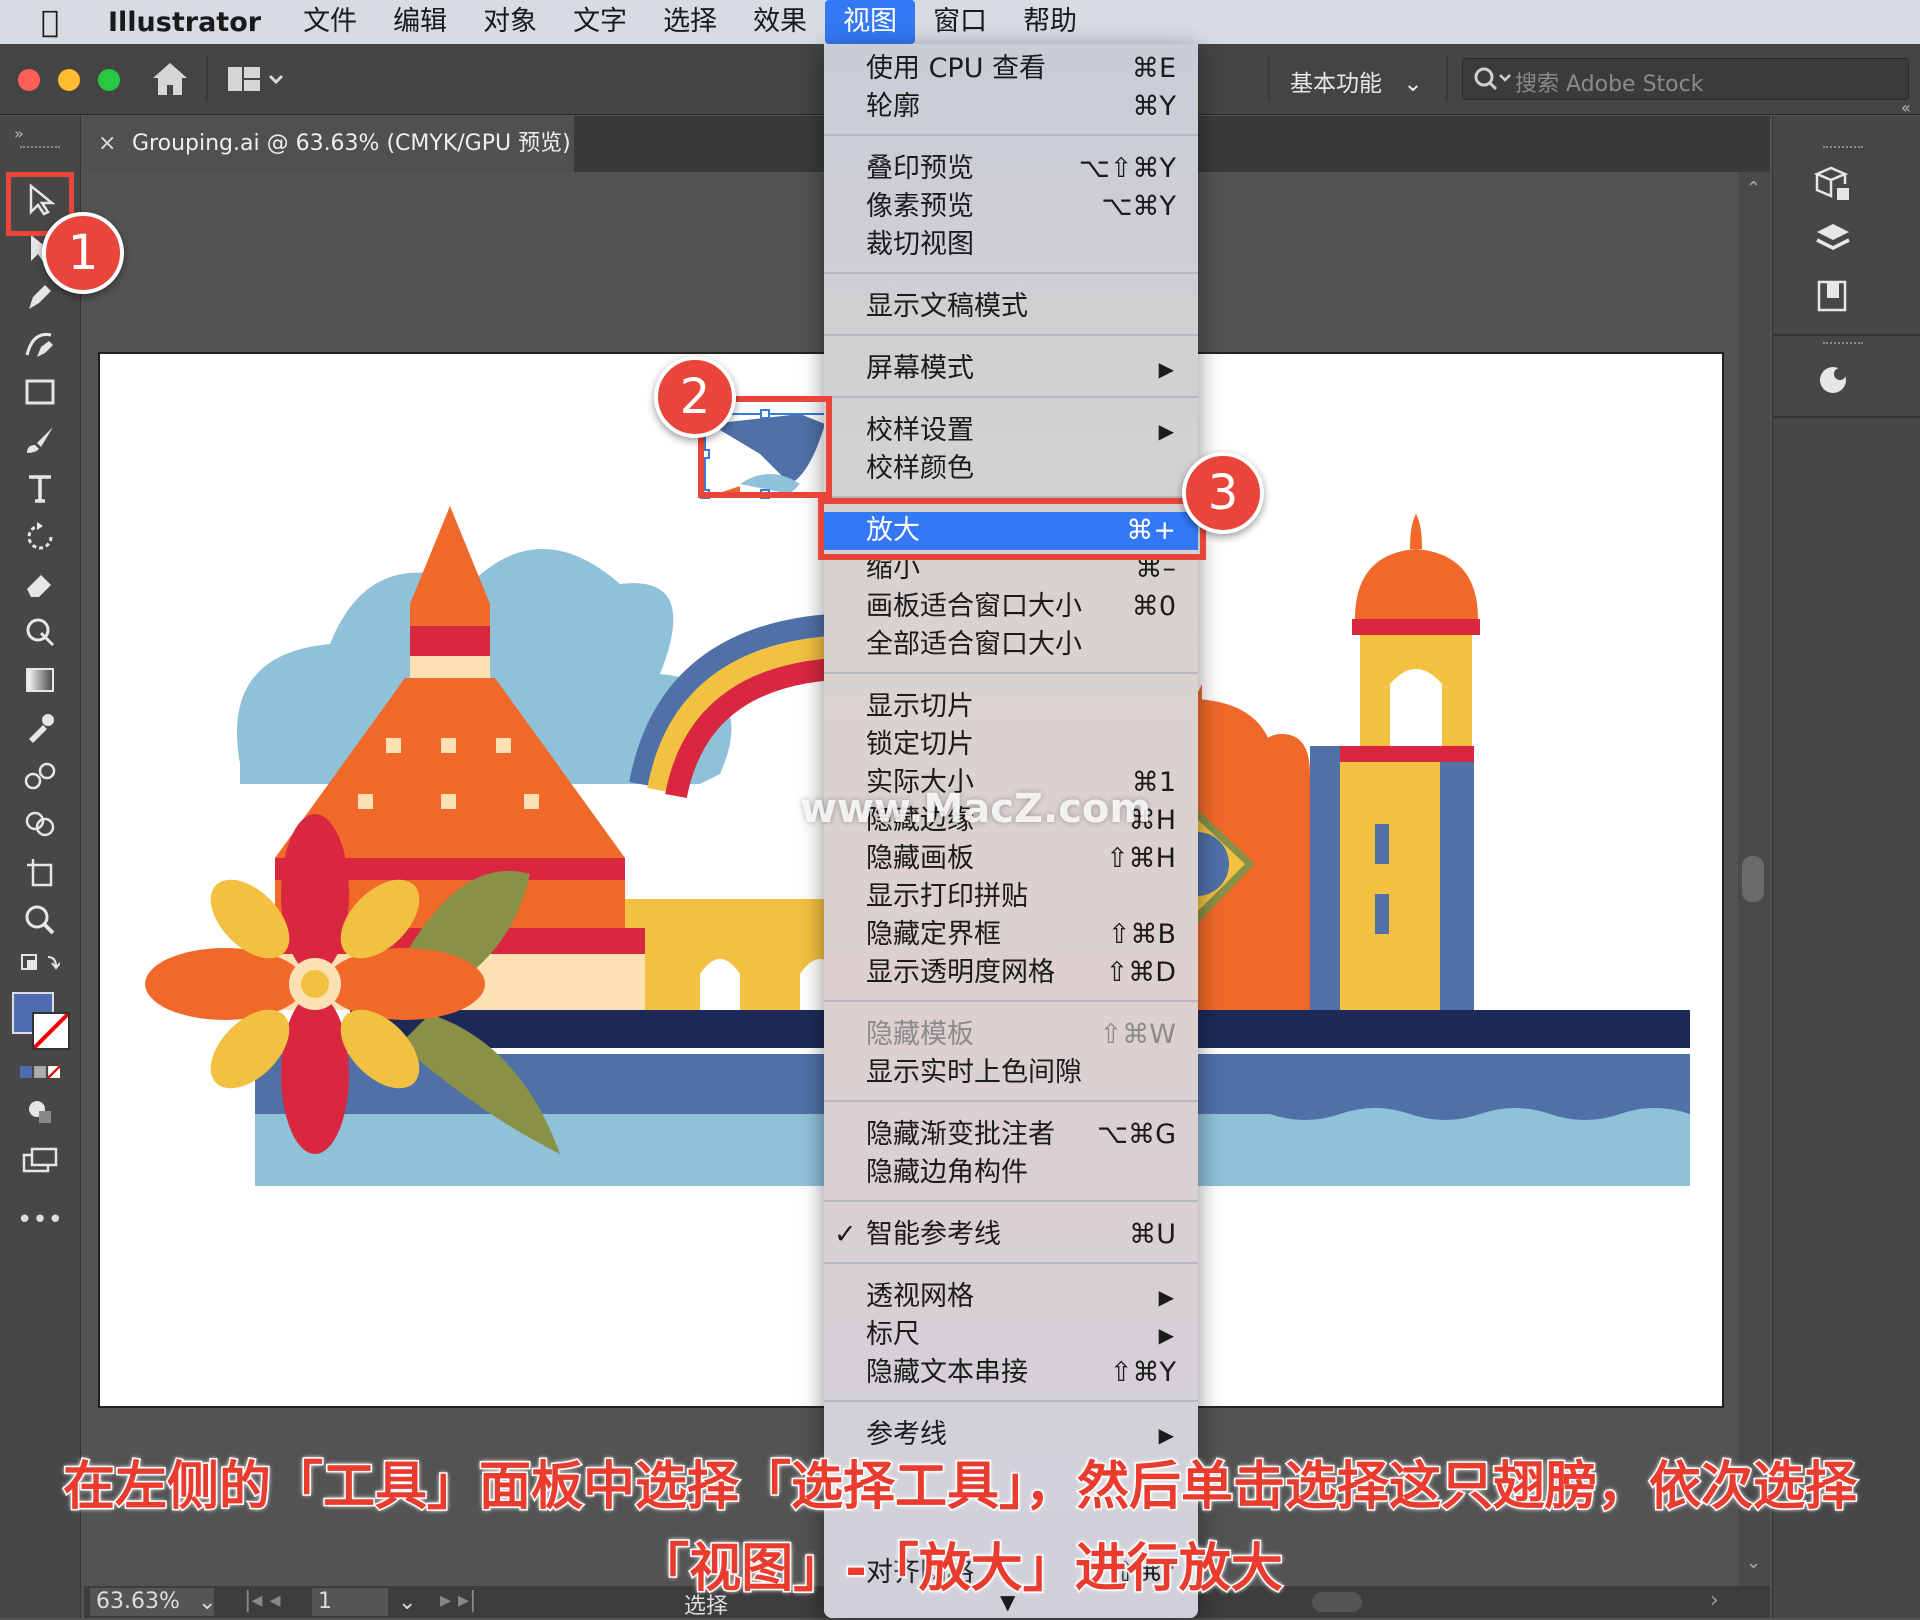 This screenshot has height=1620, width=1920. Describe the element at coordinates (1833, 380) in the screenshot. I see `appearance-icon` at that location.